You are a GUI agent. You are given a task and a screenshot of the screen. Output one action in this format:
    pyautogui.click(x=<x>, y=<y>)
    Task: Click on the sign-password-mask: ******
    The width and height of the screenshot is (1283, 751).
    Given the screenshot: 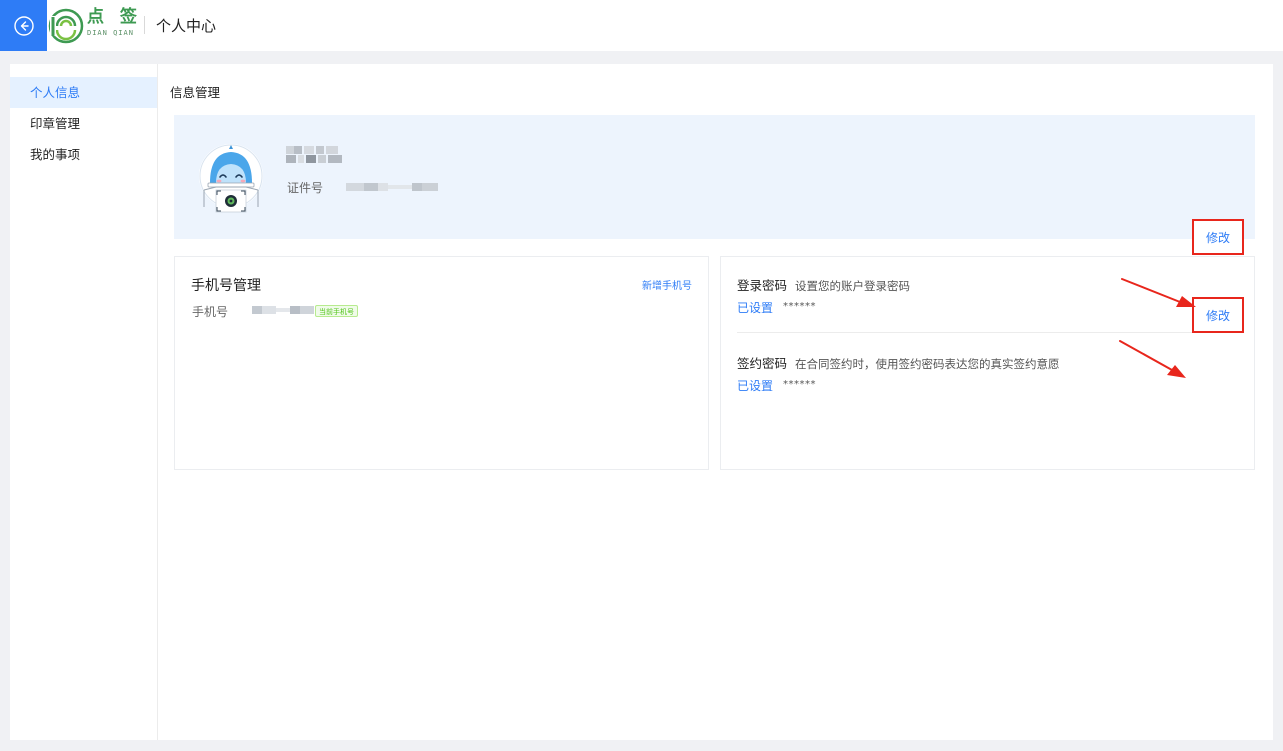 What is the action you would take?
    pyautogui.click(x=799, y=384)
    